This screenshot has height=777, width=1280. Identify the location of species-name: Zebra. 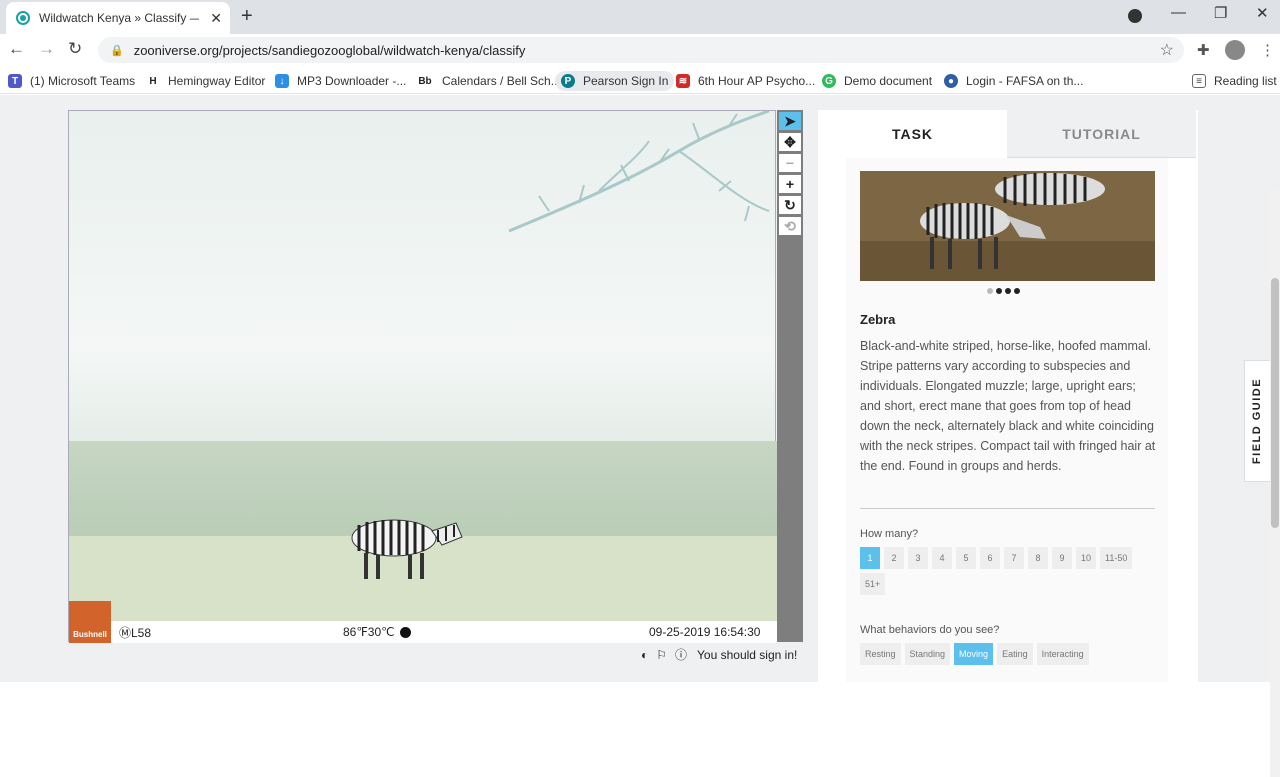
(878, 319).